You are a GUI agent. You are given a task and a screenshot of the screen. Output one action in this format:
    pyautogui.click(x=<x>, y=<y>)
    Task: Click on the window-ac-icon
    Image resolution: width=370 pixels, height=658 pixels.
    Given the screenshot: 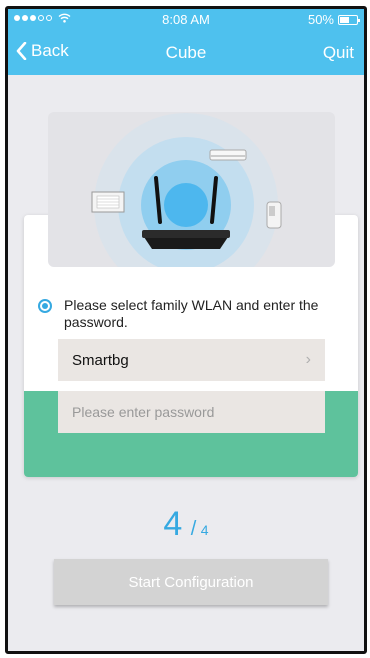 What is the action you would take?
    pyautogui.click(x=108, y=202)
    